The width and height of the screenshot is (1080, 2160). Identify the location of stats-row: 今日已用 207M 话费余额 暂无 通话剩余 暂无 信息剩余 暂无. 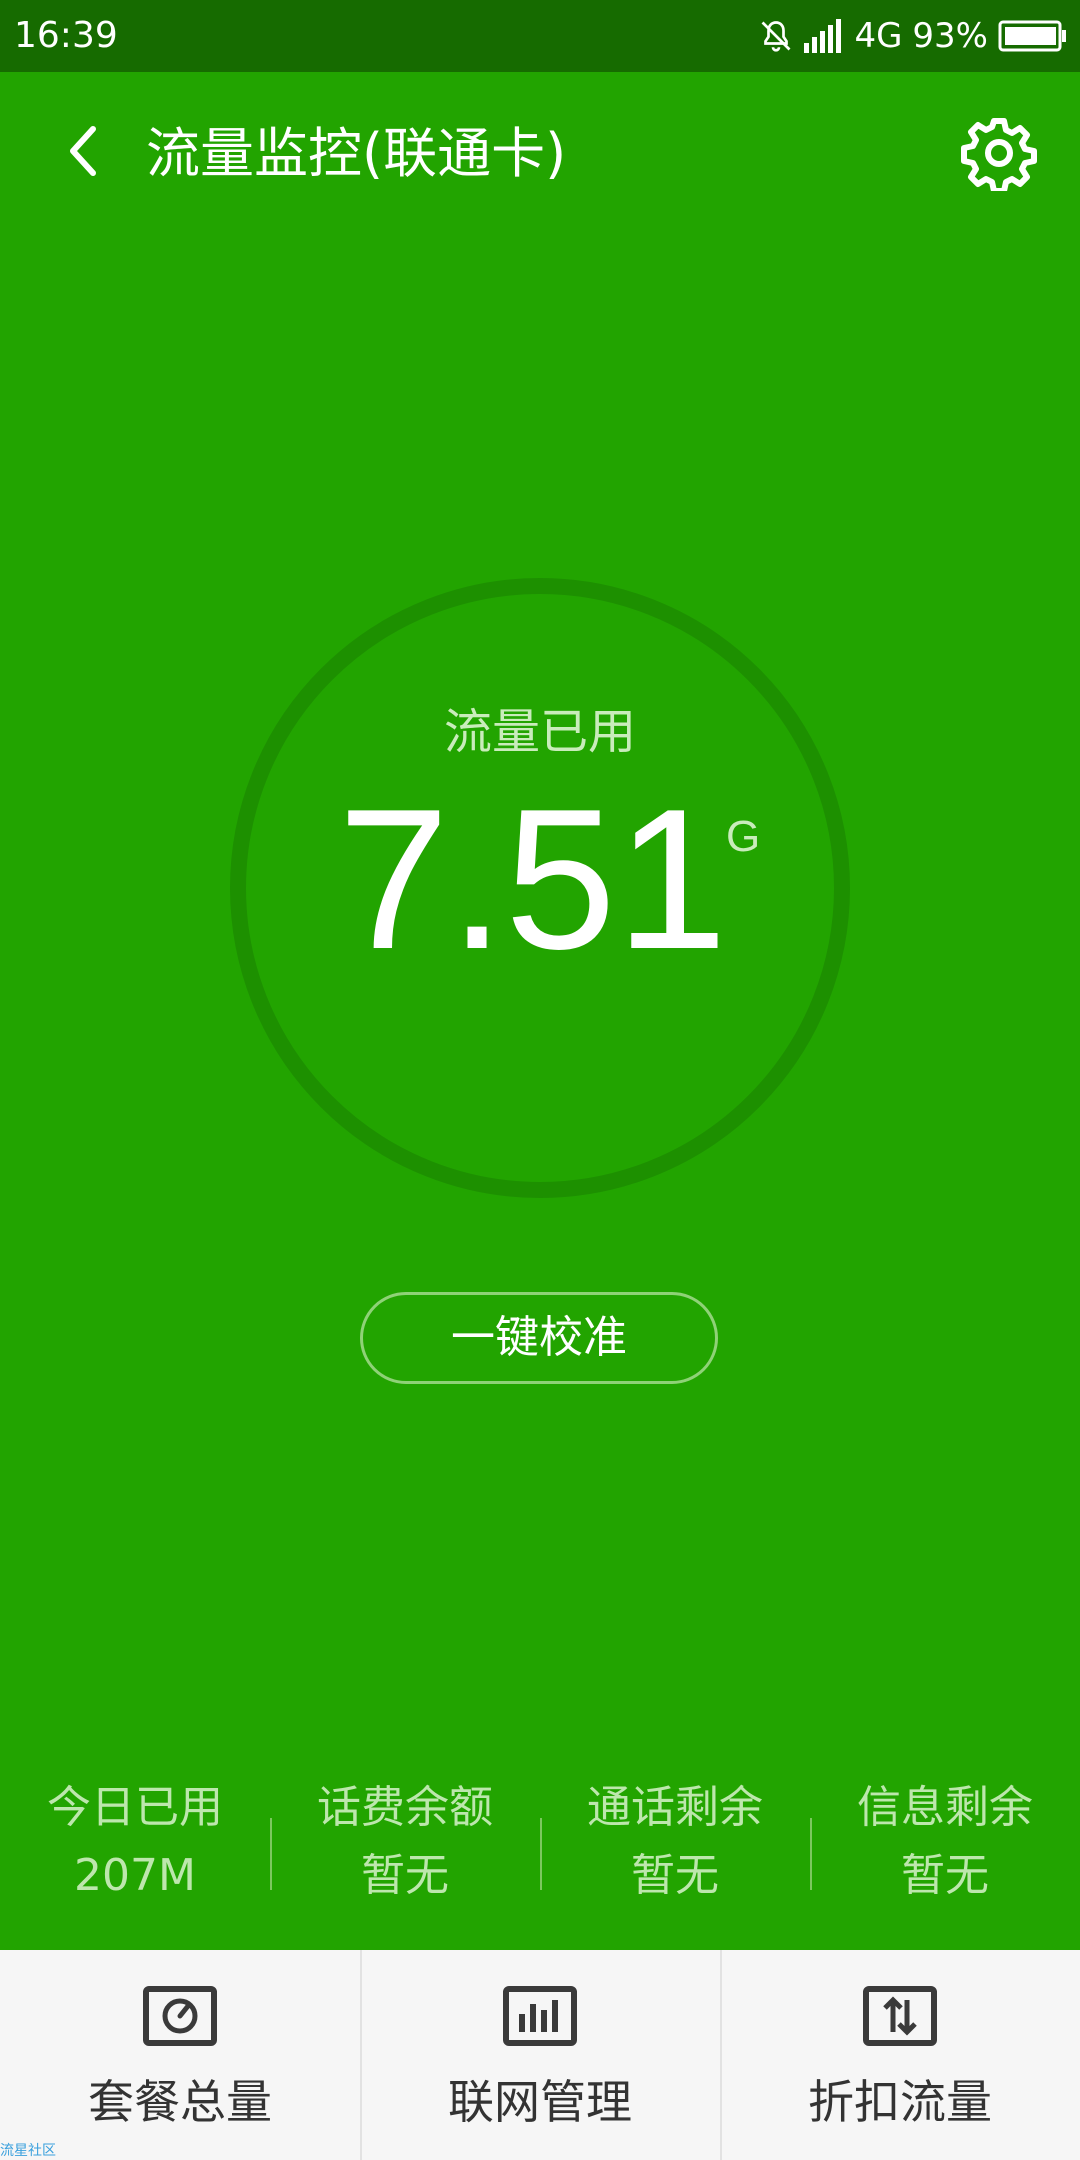
(540, 1845).